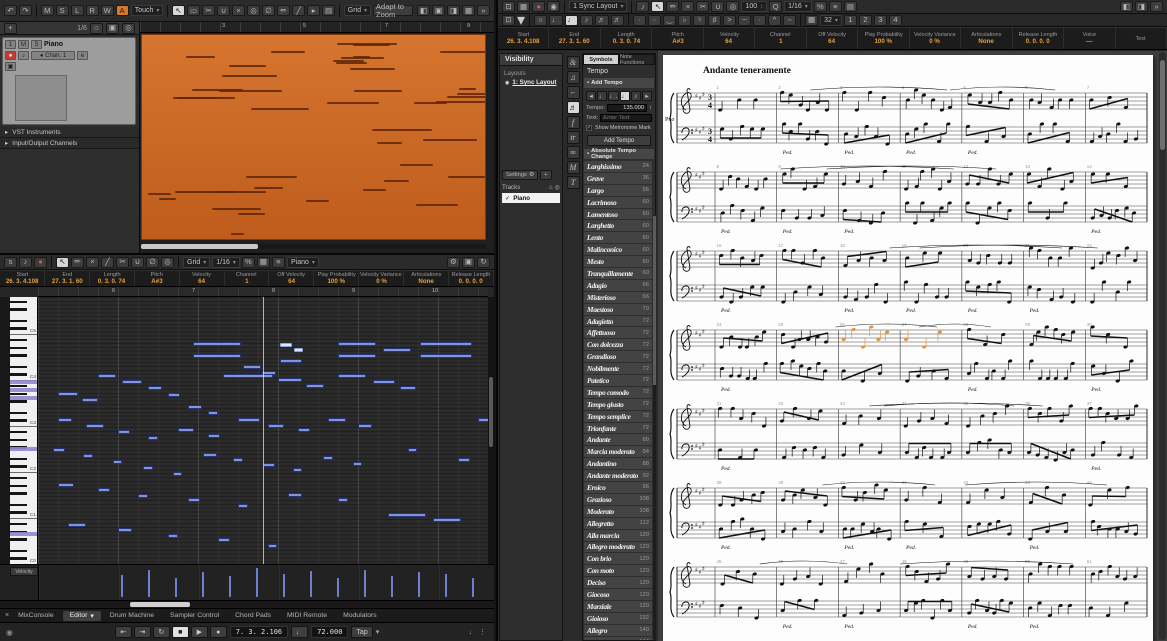 The width and height of the screenshot is (1167, 641). What do you see at coordinates (180, 632) in the screenshot?
I see `stop-button: ■` at bounding box center [180, 632].